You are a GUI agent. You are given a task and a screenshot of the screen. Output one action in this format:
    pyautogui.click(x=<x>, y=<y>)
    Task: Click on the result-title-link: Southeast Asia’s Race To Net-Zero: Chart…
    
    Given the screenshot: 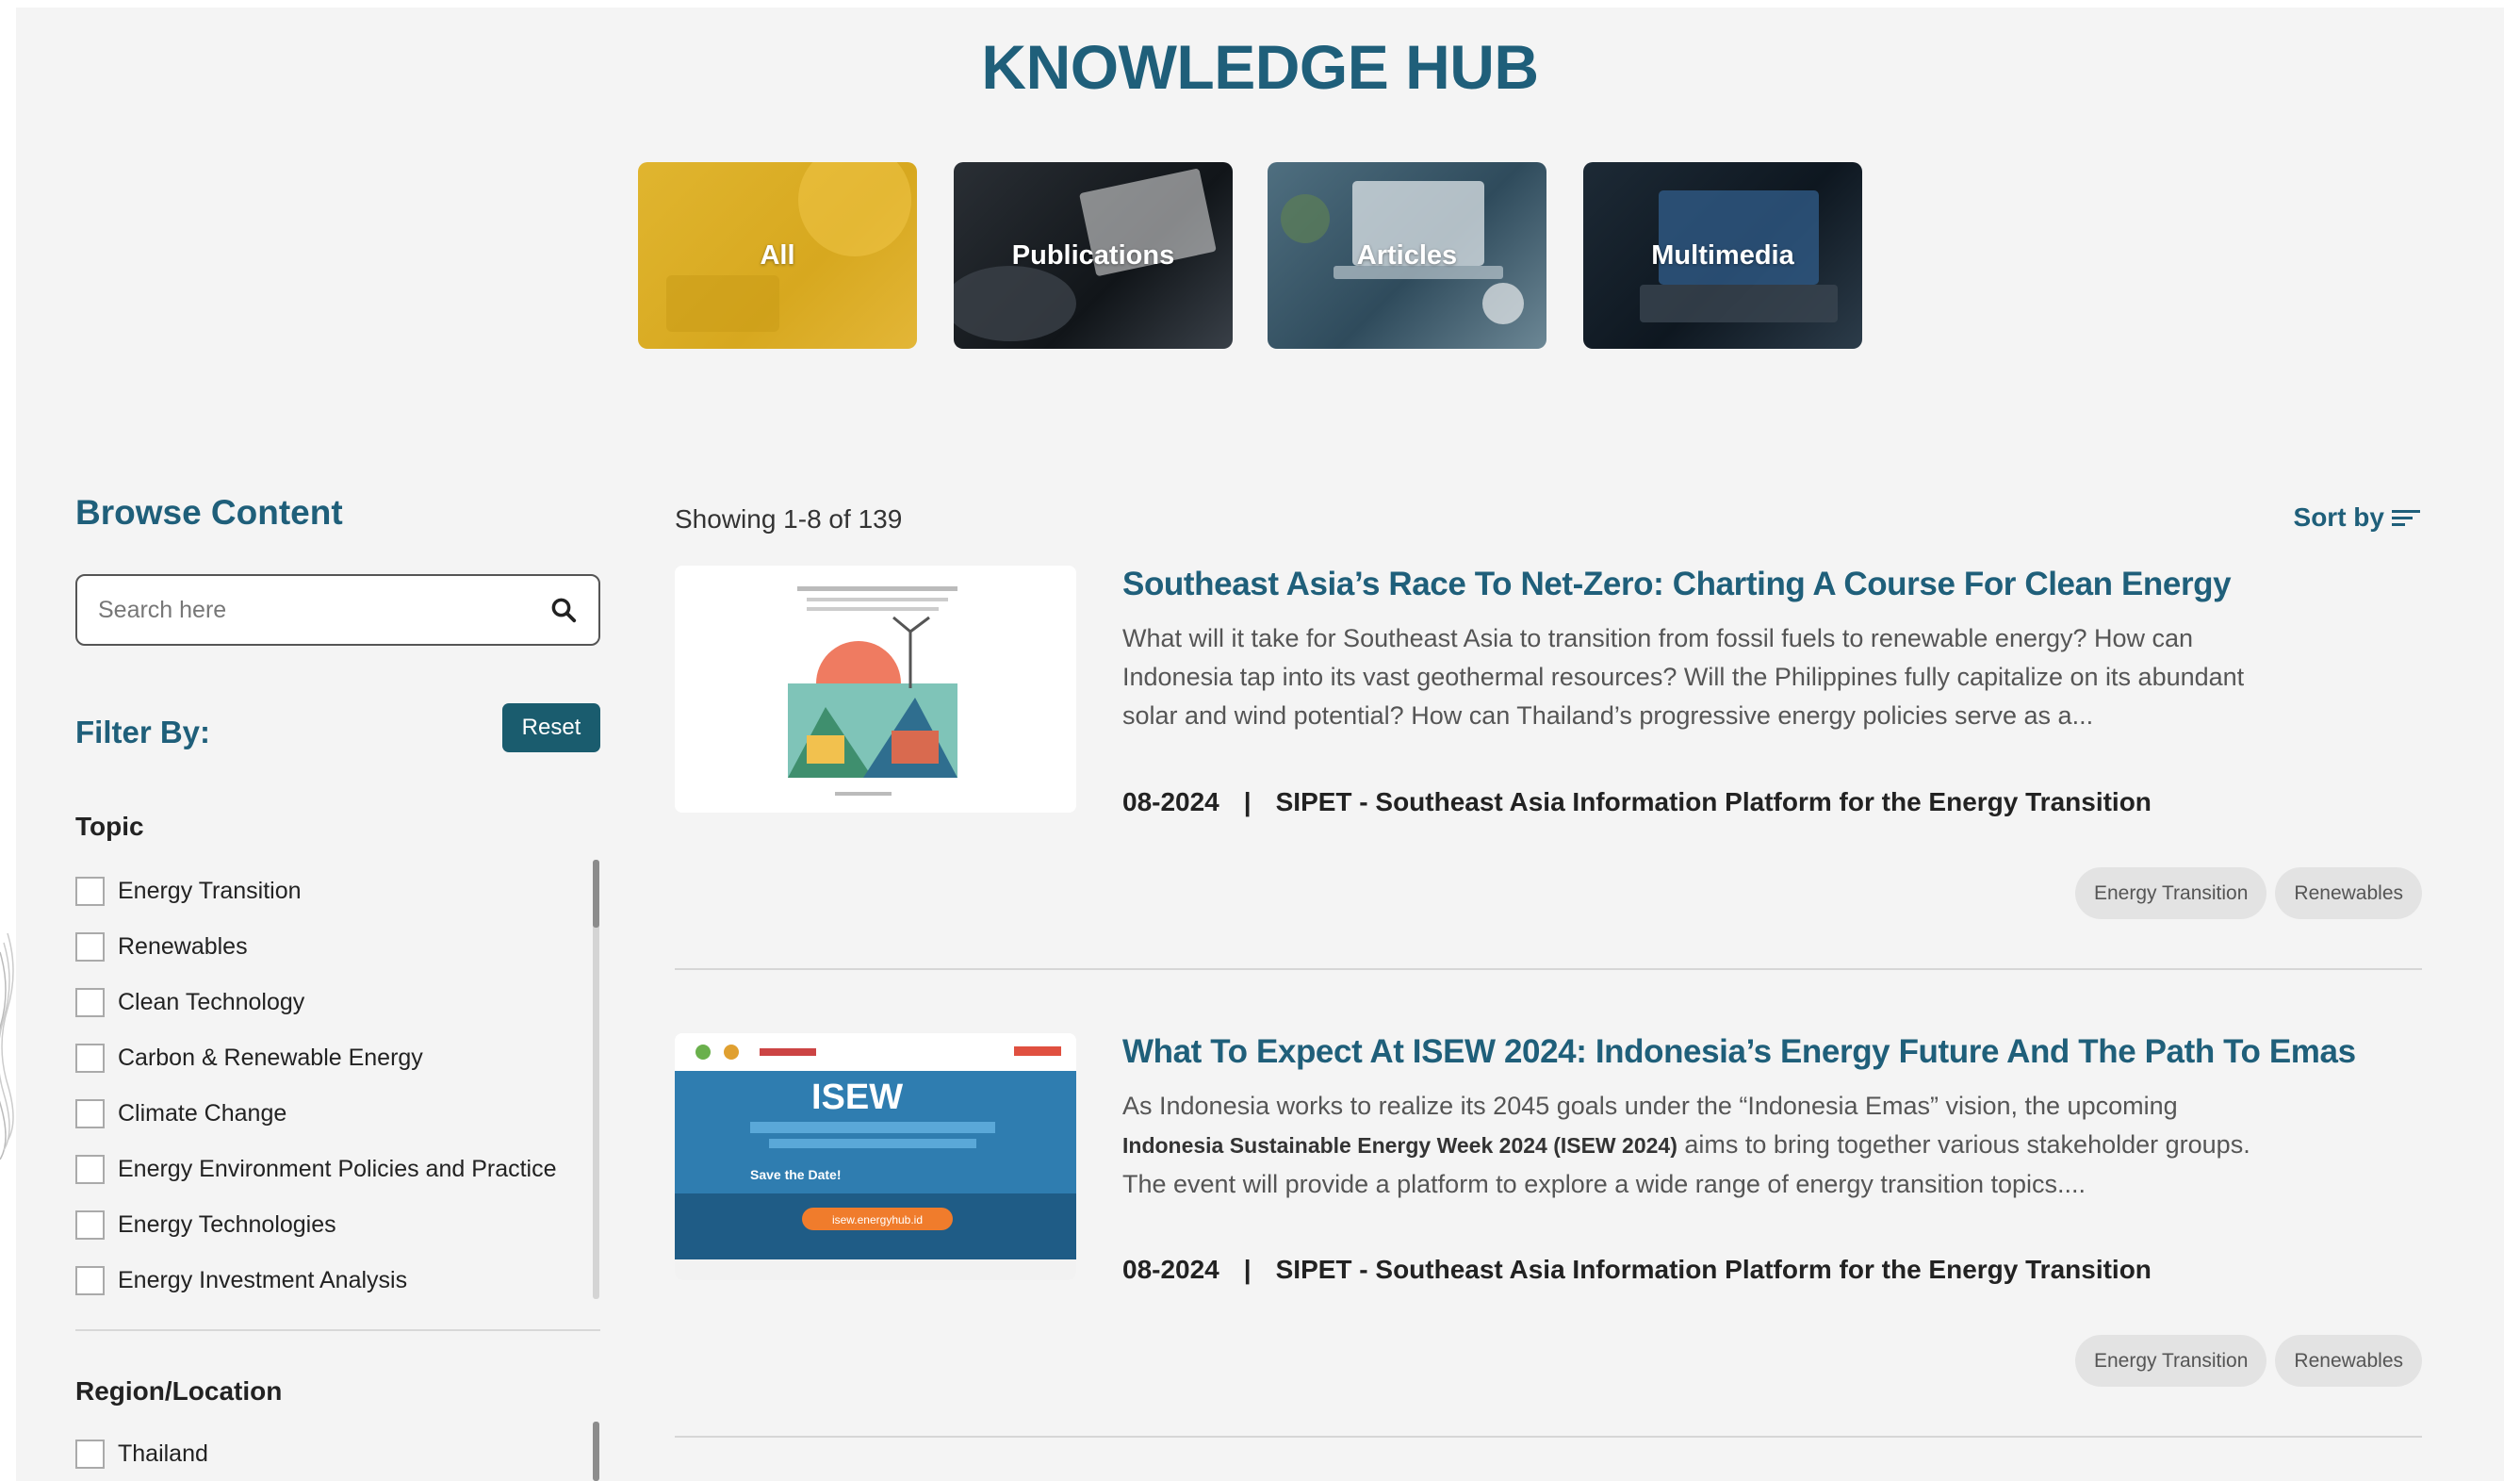 What is the action you would take?
    pyautogui.click(x=1677, y=584)
    